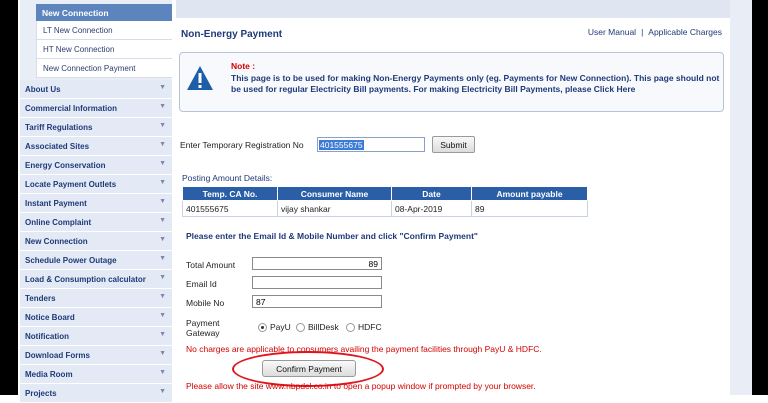 The image size is (768, 403). Describe the element at coordinates (56, 203) in the screenshot. I see `sidebar-item-label: Instant Payment` at that location.